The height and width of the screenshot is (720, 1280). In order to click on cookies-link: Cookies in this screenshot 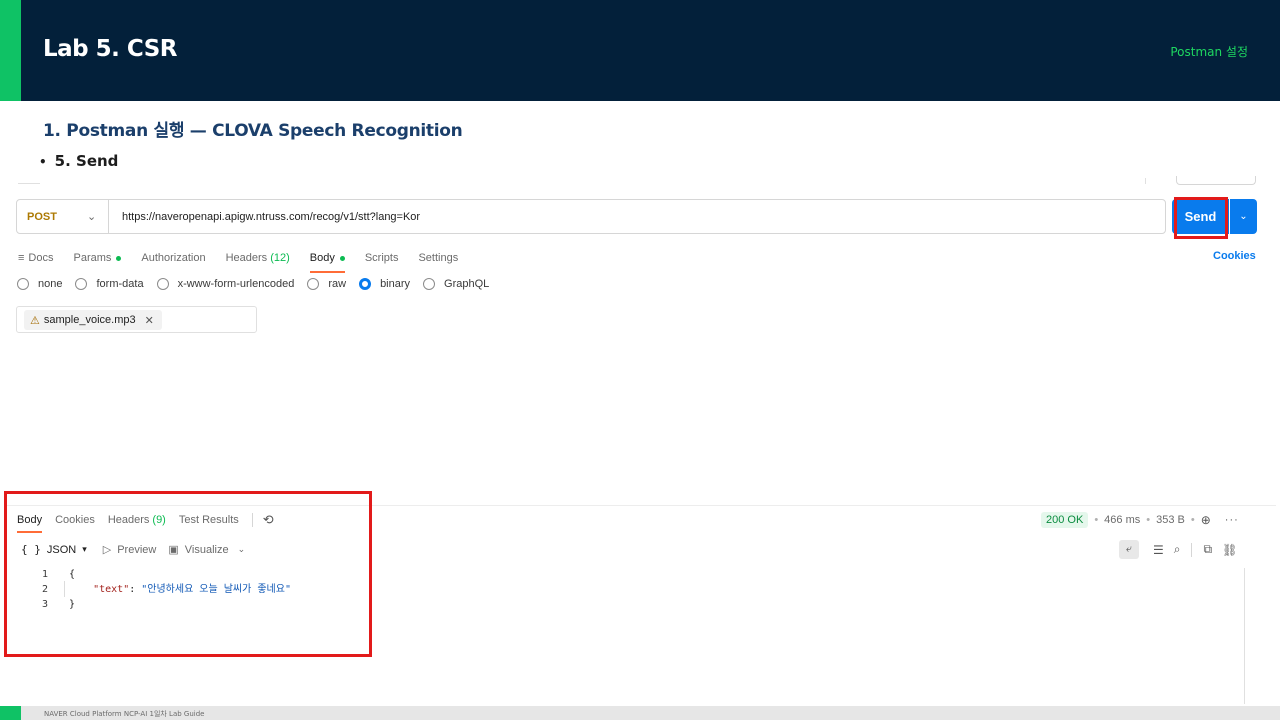, I will do `click(1234, 256)`.